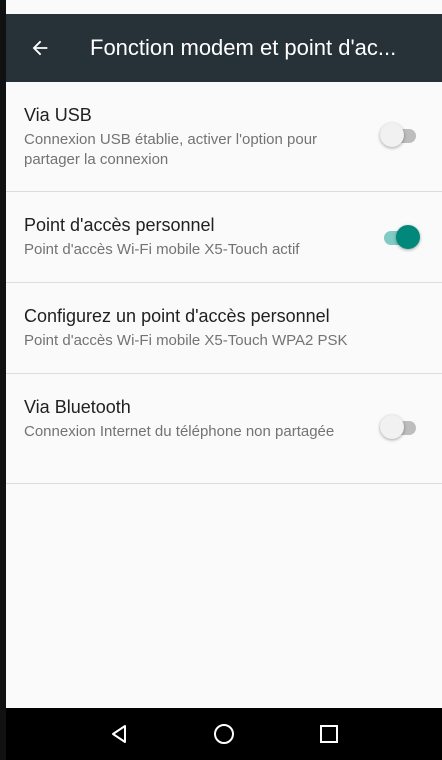 This screenshot has height=760, width=442. I want to click on item-title: Point d'accès personnel, so click(119, 225).